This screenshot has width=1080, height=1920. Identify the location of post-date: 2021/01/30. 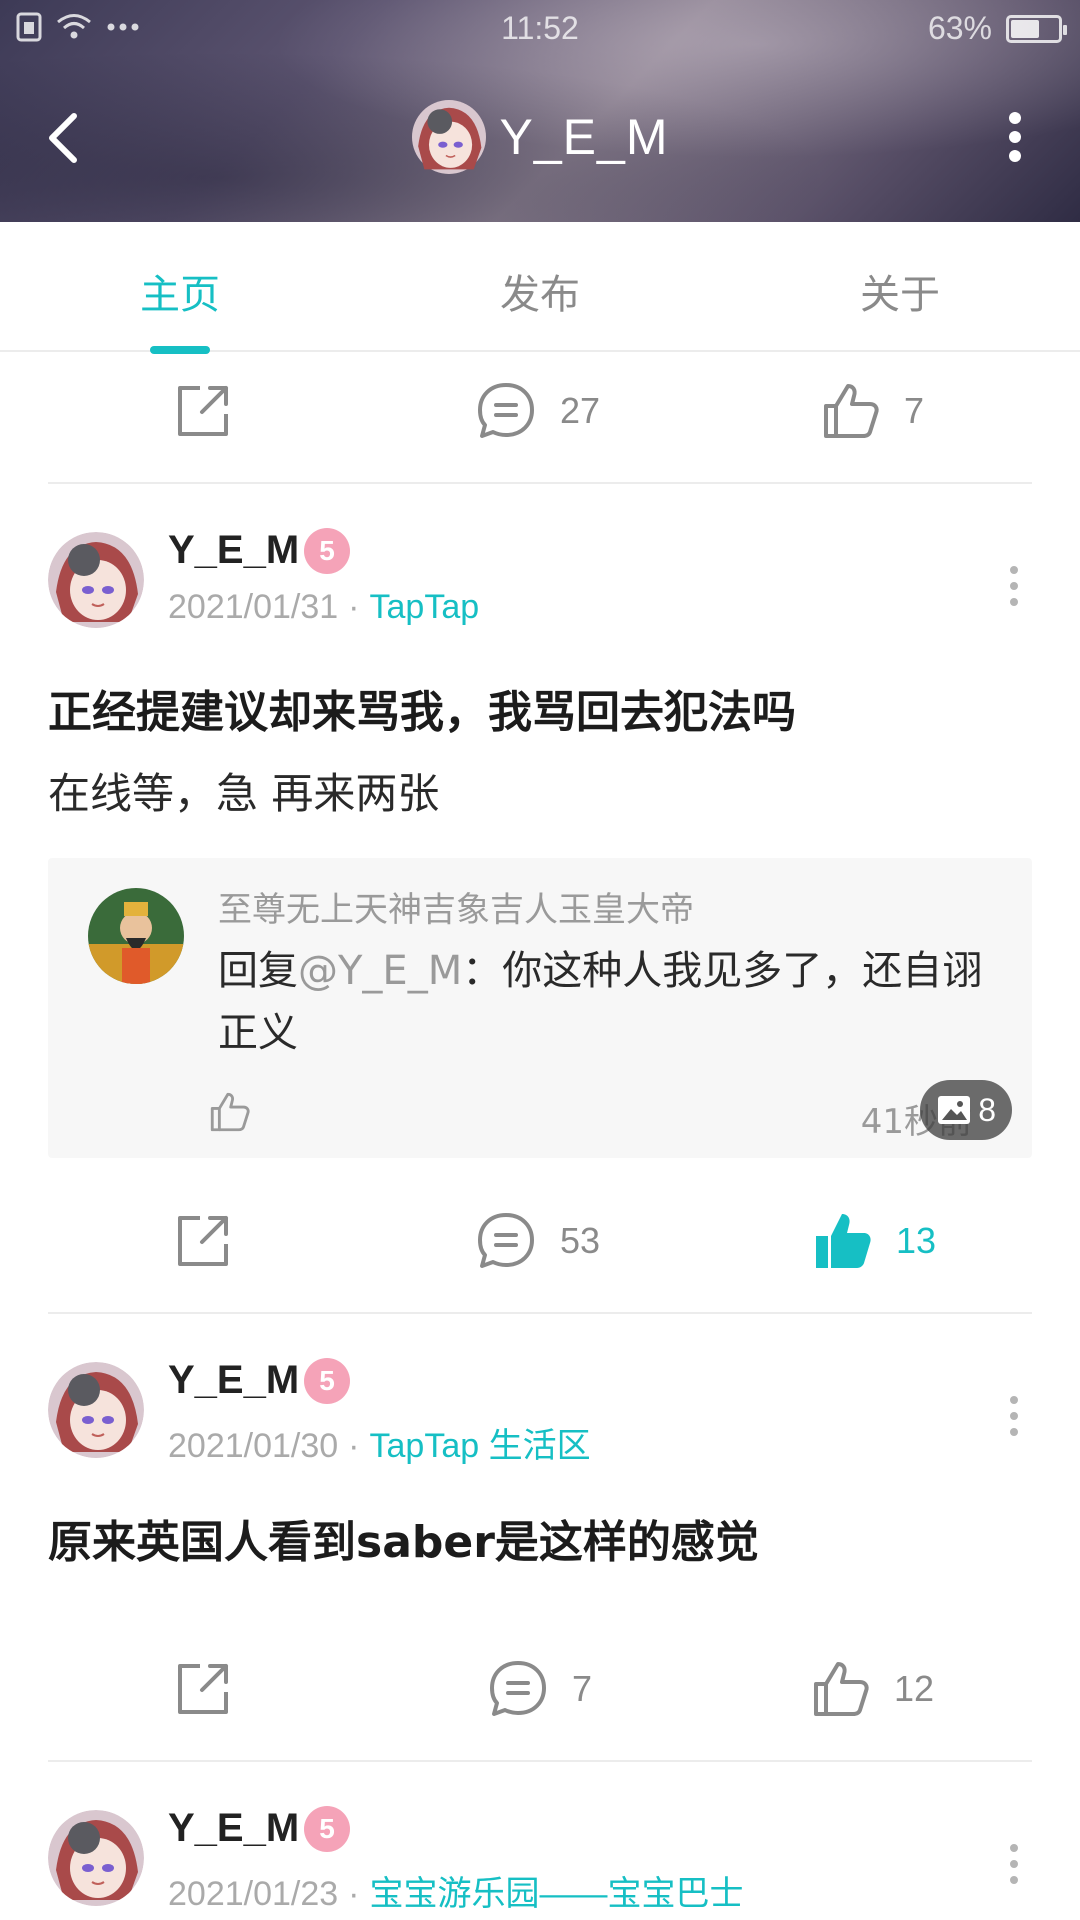
(253, 1446).